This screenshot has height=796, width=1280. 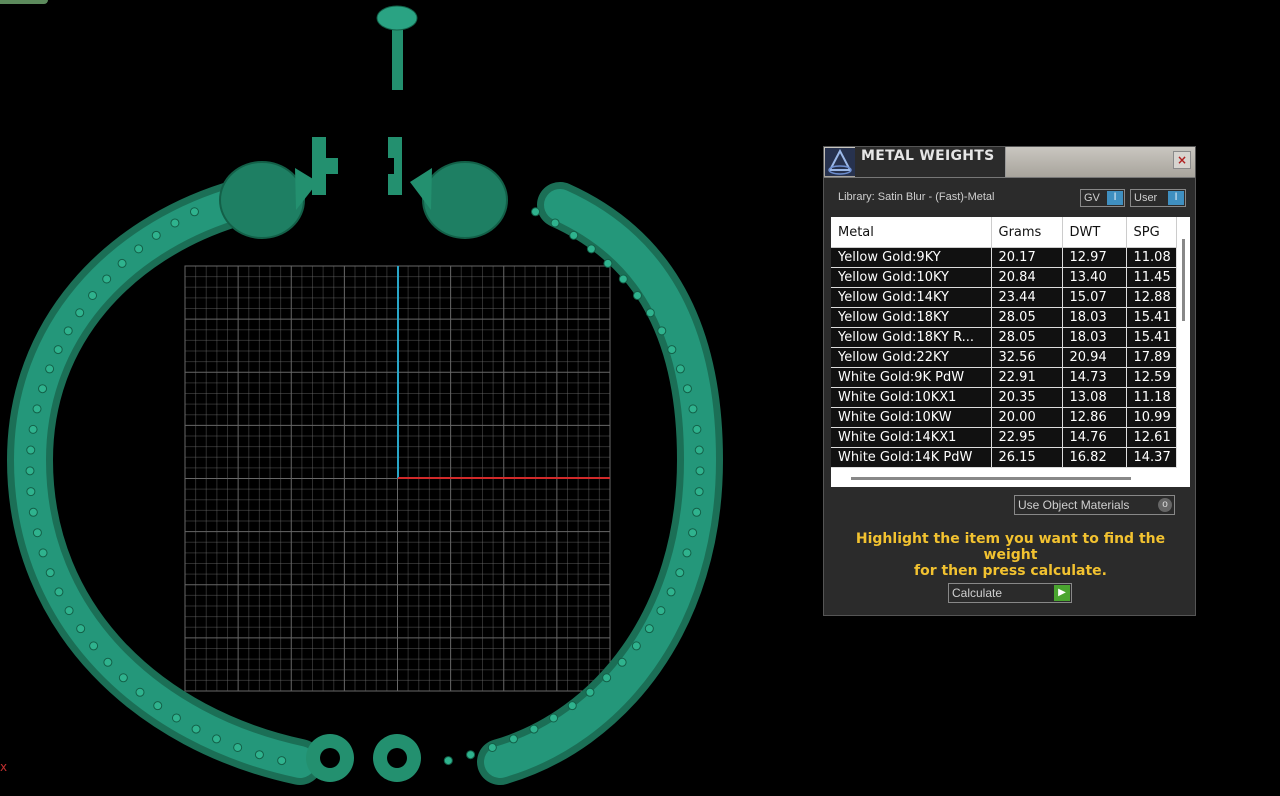 I want to click on cell-dwt: 12.97, so click(x=1094, y=257).